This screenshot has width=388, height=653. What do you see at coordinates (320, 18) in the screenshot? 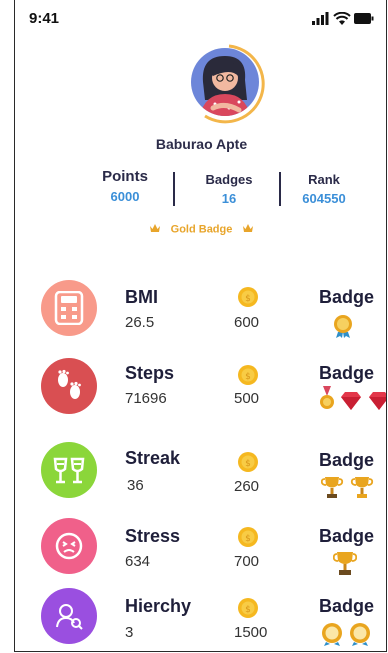
I see `signal-icon` at bounding box center [320, 18].